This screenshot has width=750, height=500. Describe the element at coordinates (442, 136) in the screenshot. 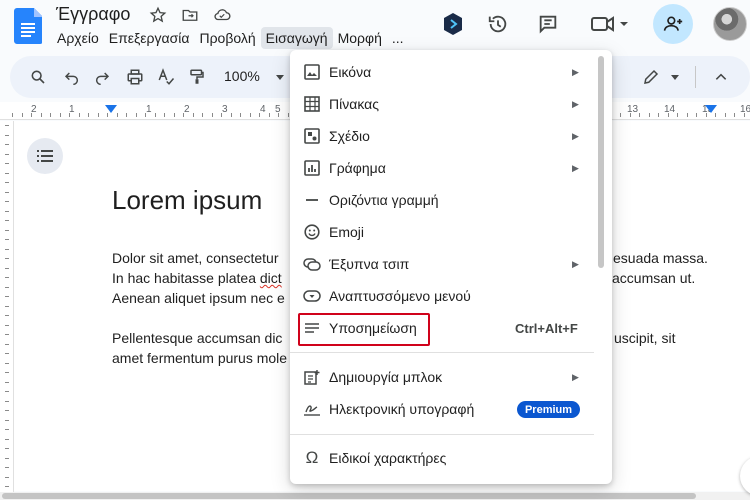

I see `menu-item-drawing: Σχέδιο ▶` at that location.